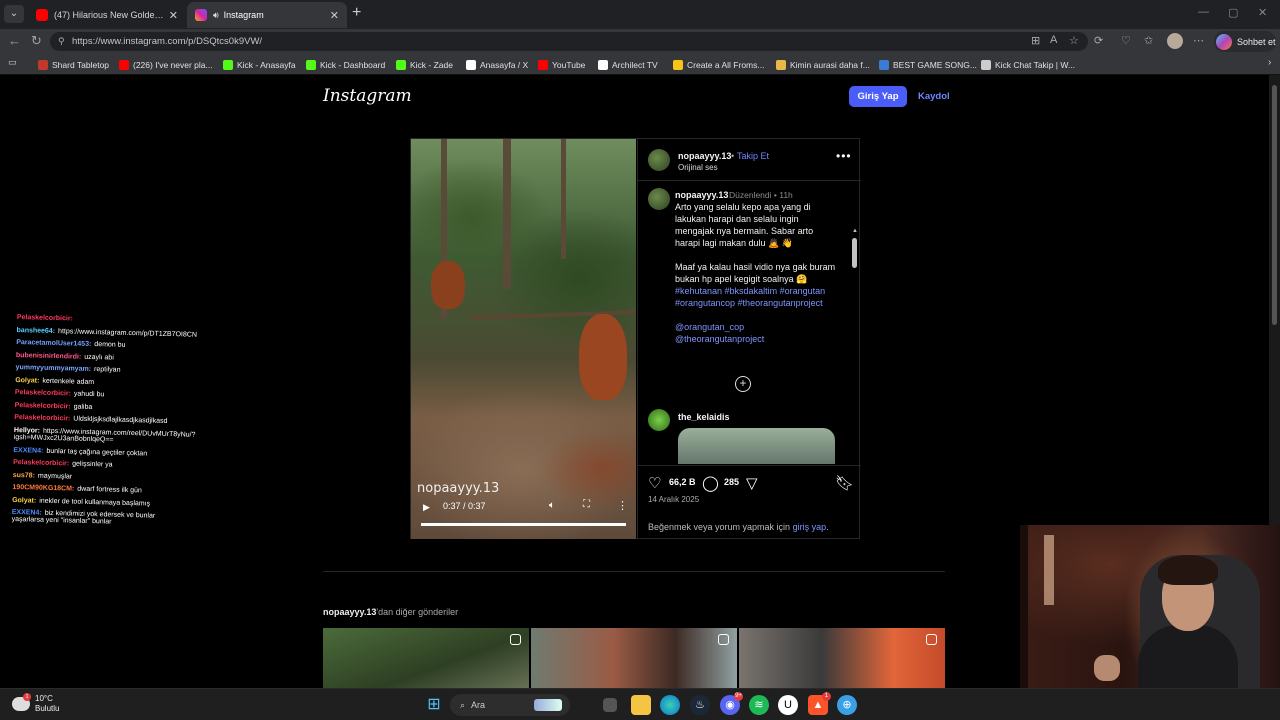  What do you see at coordinates (659, 420) in the screenshot?
I see `commenter-avatar` at bounding box center [659, 420].